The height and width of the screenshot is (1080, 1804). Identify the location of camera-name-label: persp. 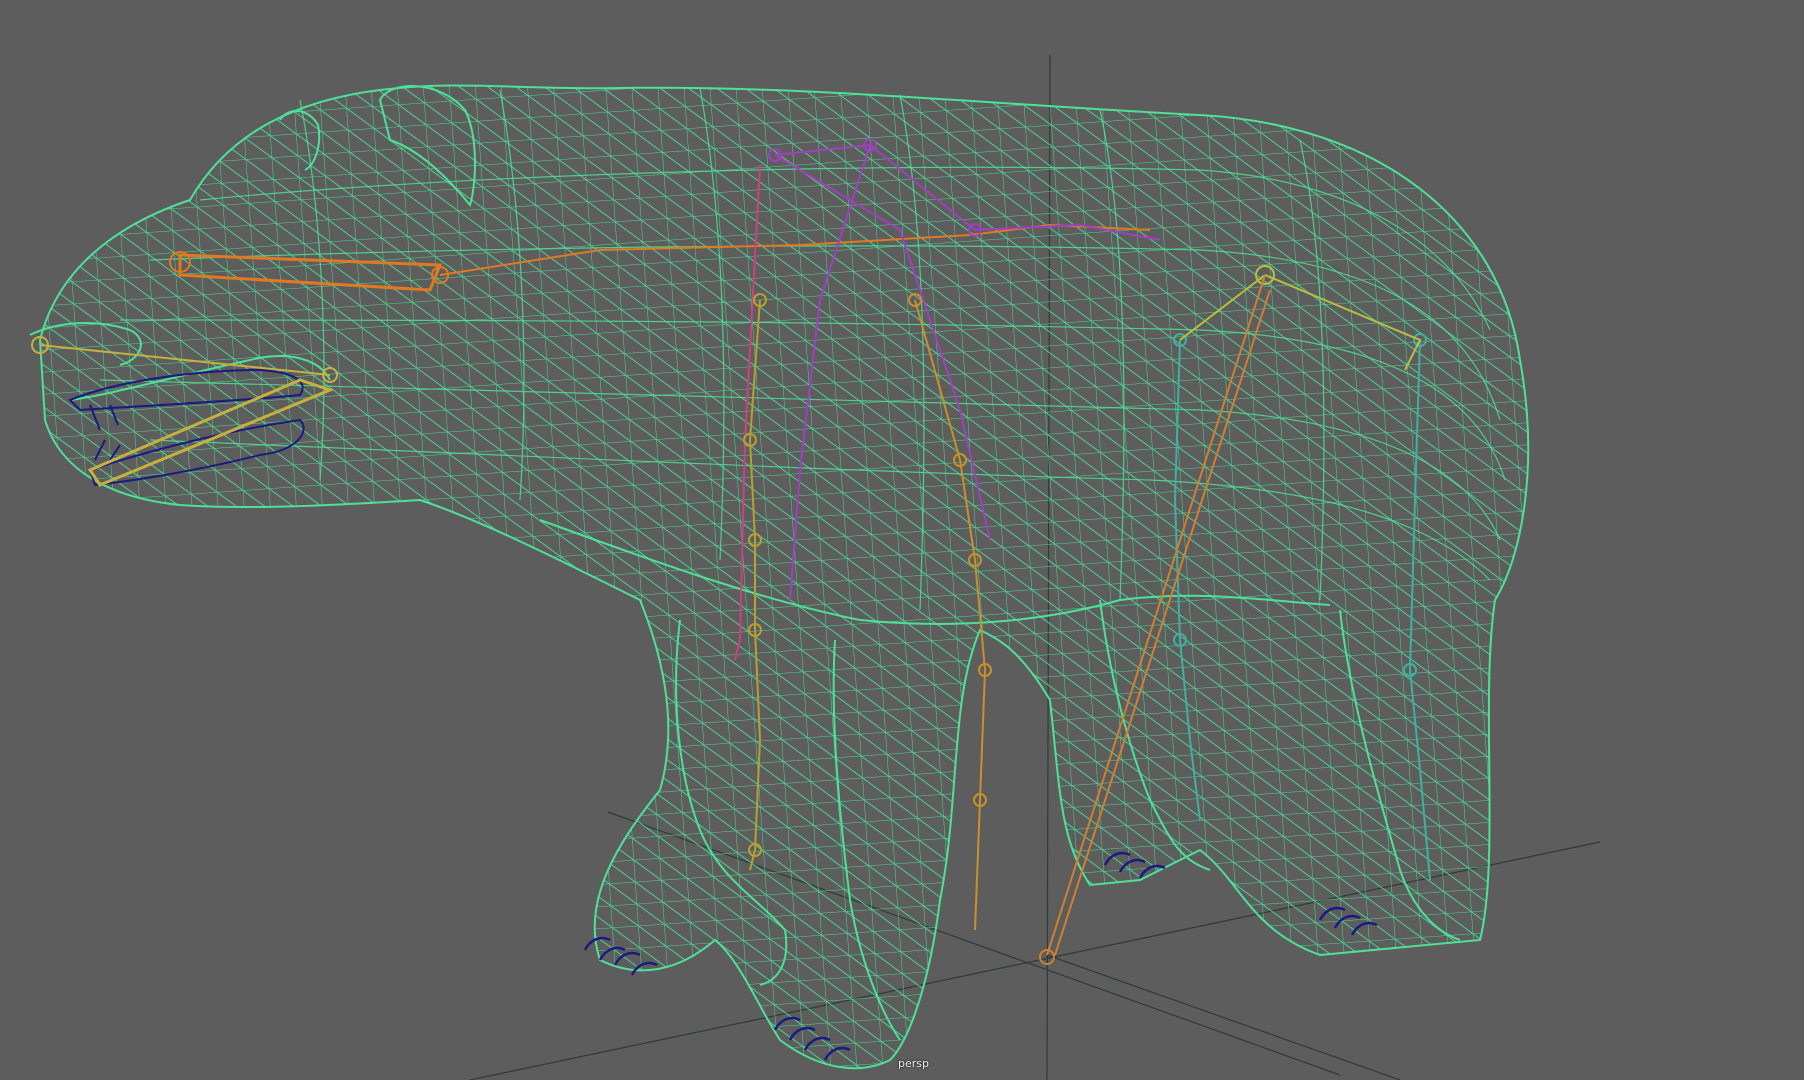
(913, 1063).